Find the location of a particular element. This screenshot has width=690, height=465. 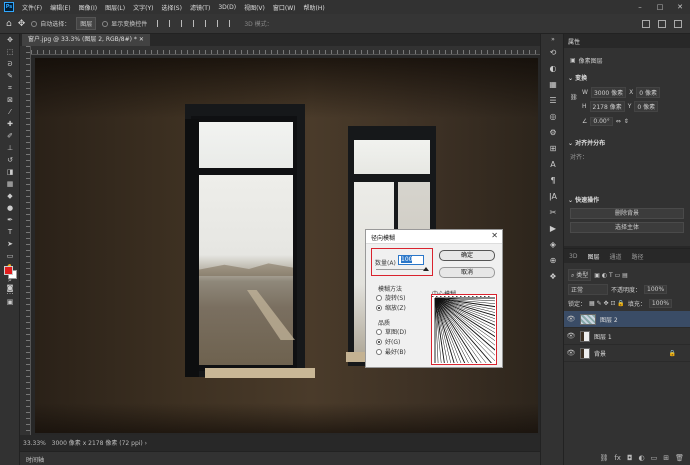

paragraph-icon: ¶ is located at coordinates (553, 180).